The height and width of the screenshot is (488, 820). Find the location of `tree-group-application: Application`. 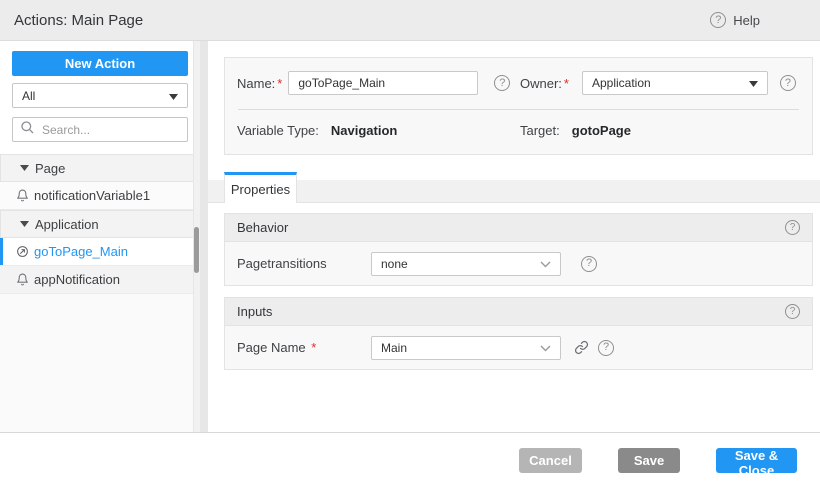

tree-group-application: Application is located at coordinates (100, 224).